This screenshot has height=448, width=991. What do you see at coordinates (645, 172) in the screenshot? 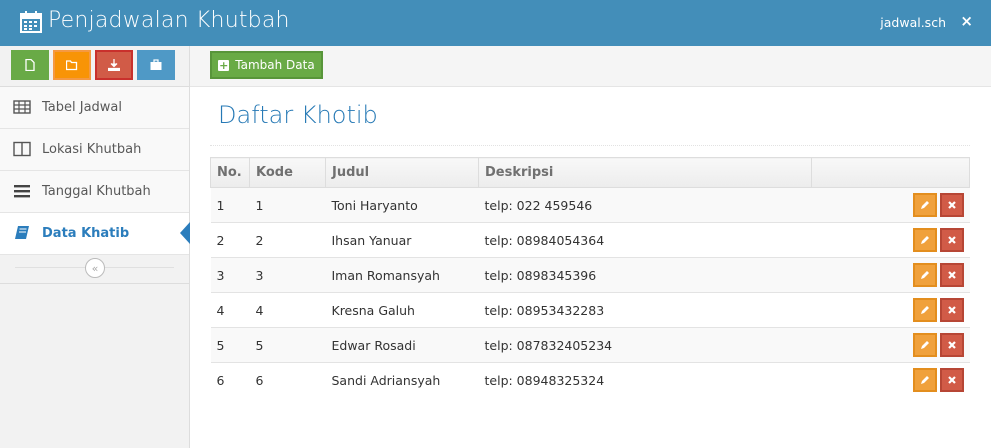
I see `column-header: Deskripsi` at bounding box center [645, 172].